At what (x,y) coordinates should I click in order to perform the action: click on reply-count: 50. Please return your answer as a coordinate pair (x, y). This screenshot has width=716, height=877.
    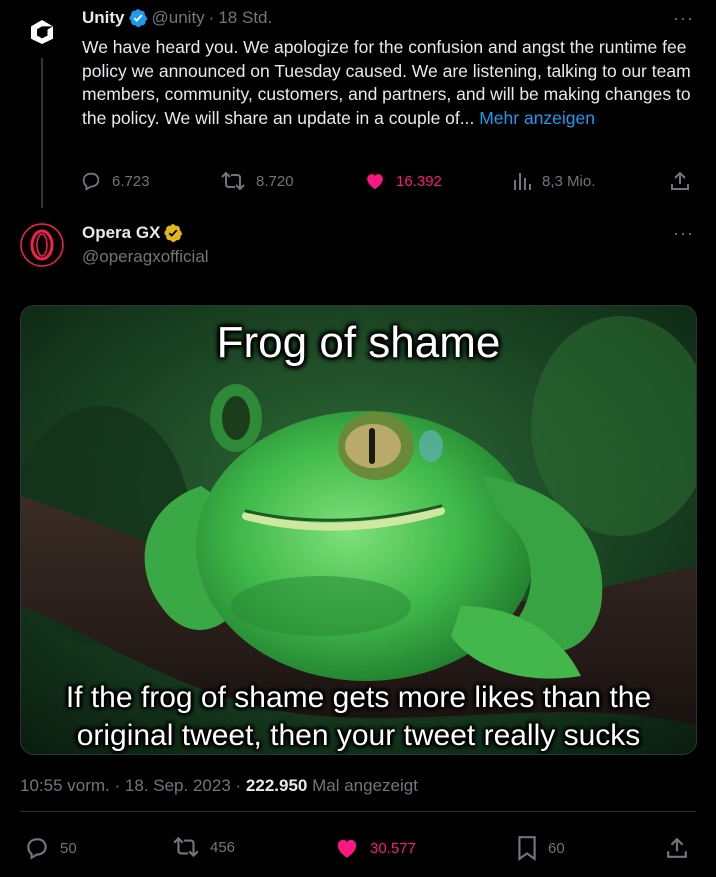
    Looking at the image, I should click on (68, 848).